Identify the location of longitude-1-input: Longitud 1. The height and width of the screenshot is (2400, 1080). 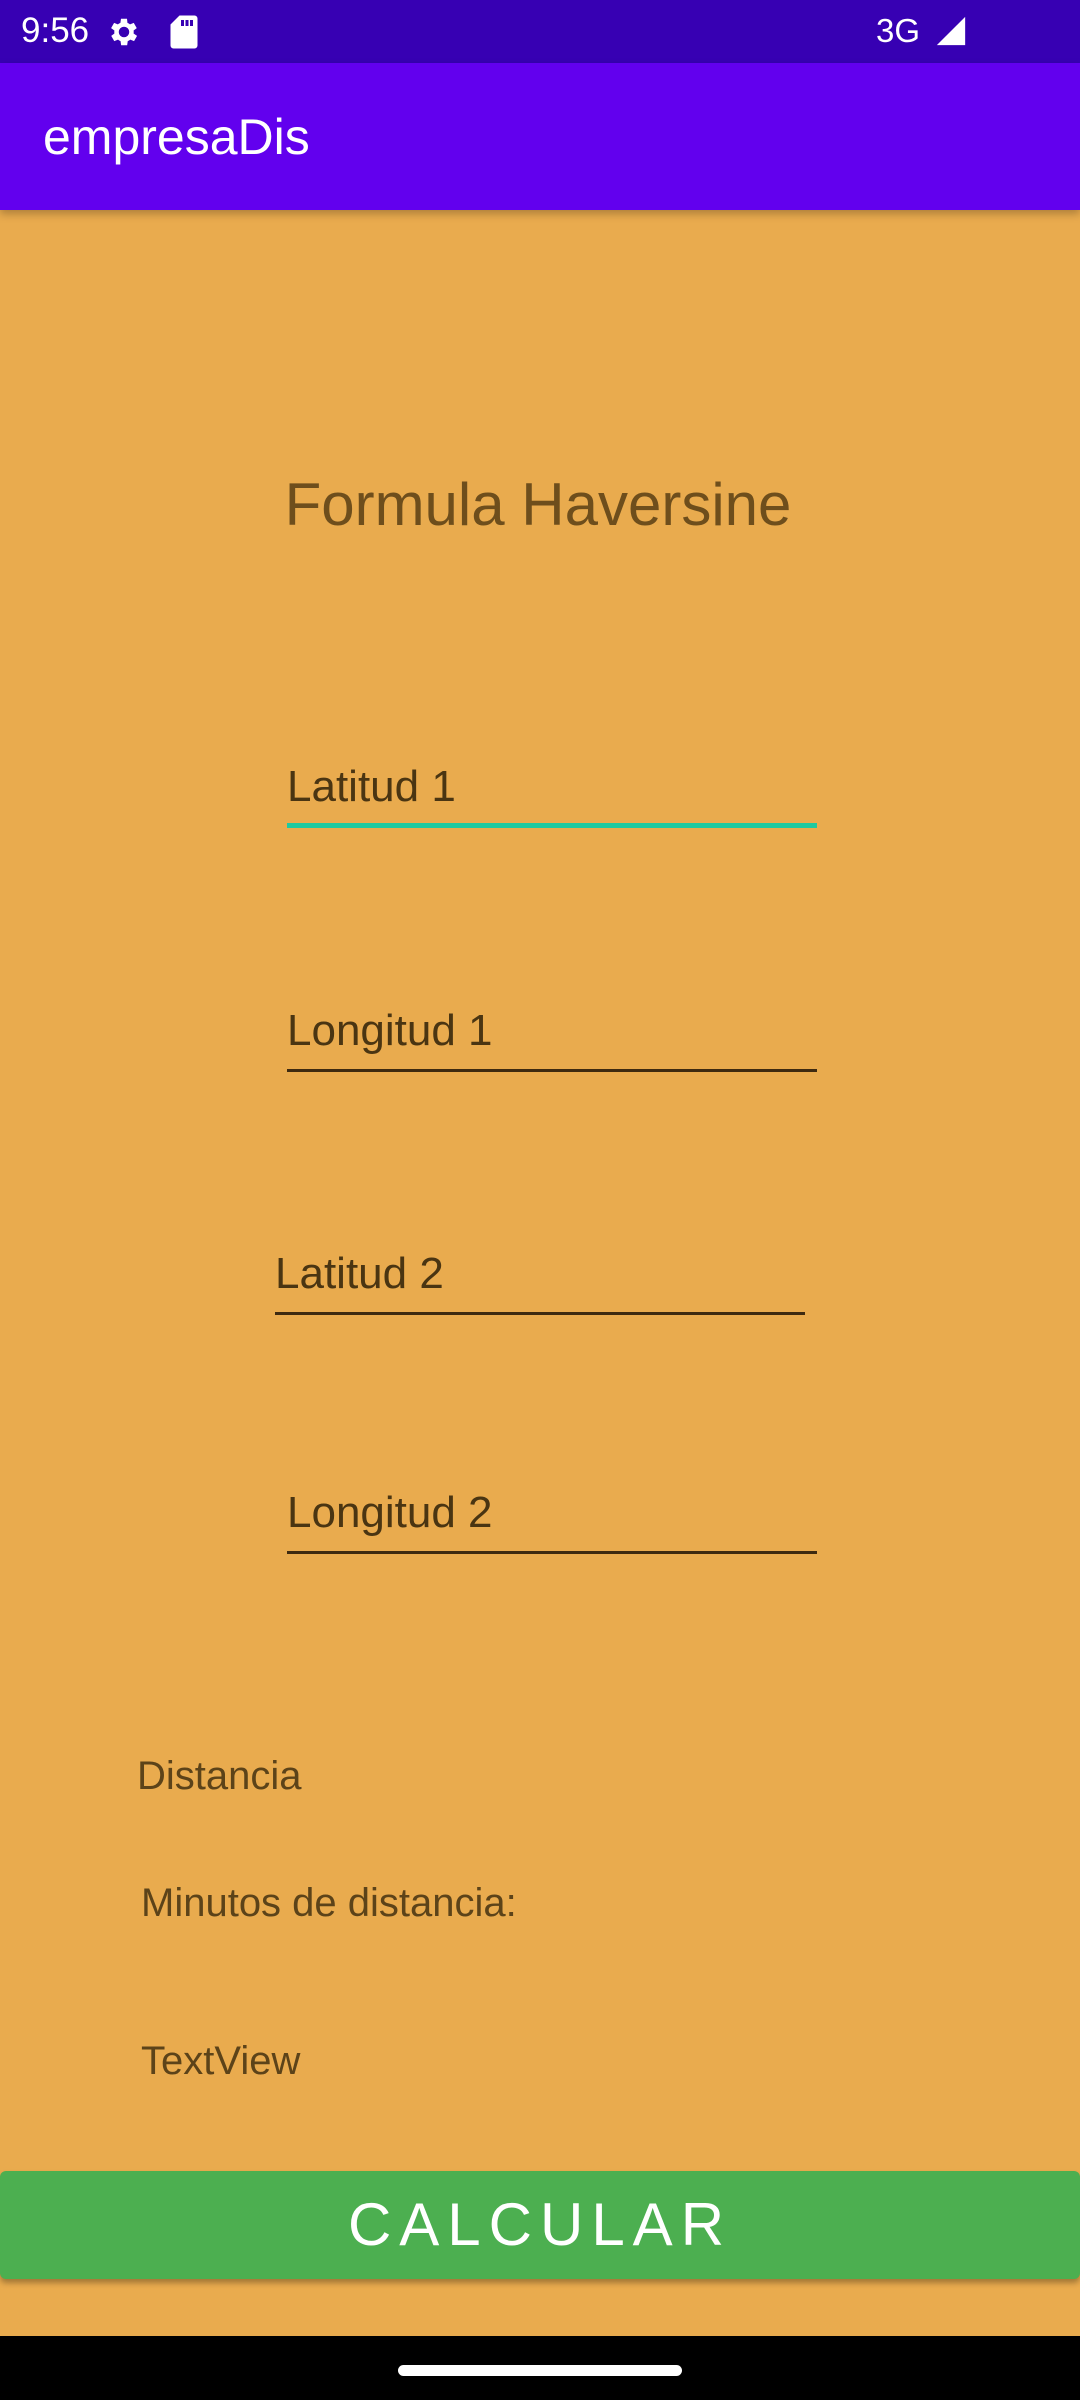
(552, 1034).